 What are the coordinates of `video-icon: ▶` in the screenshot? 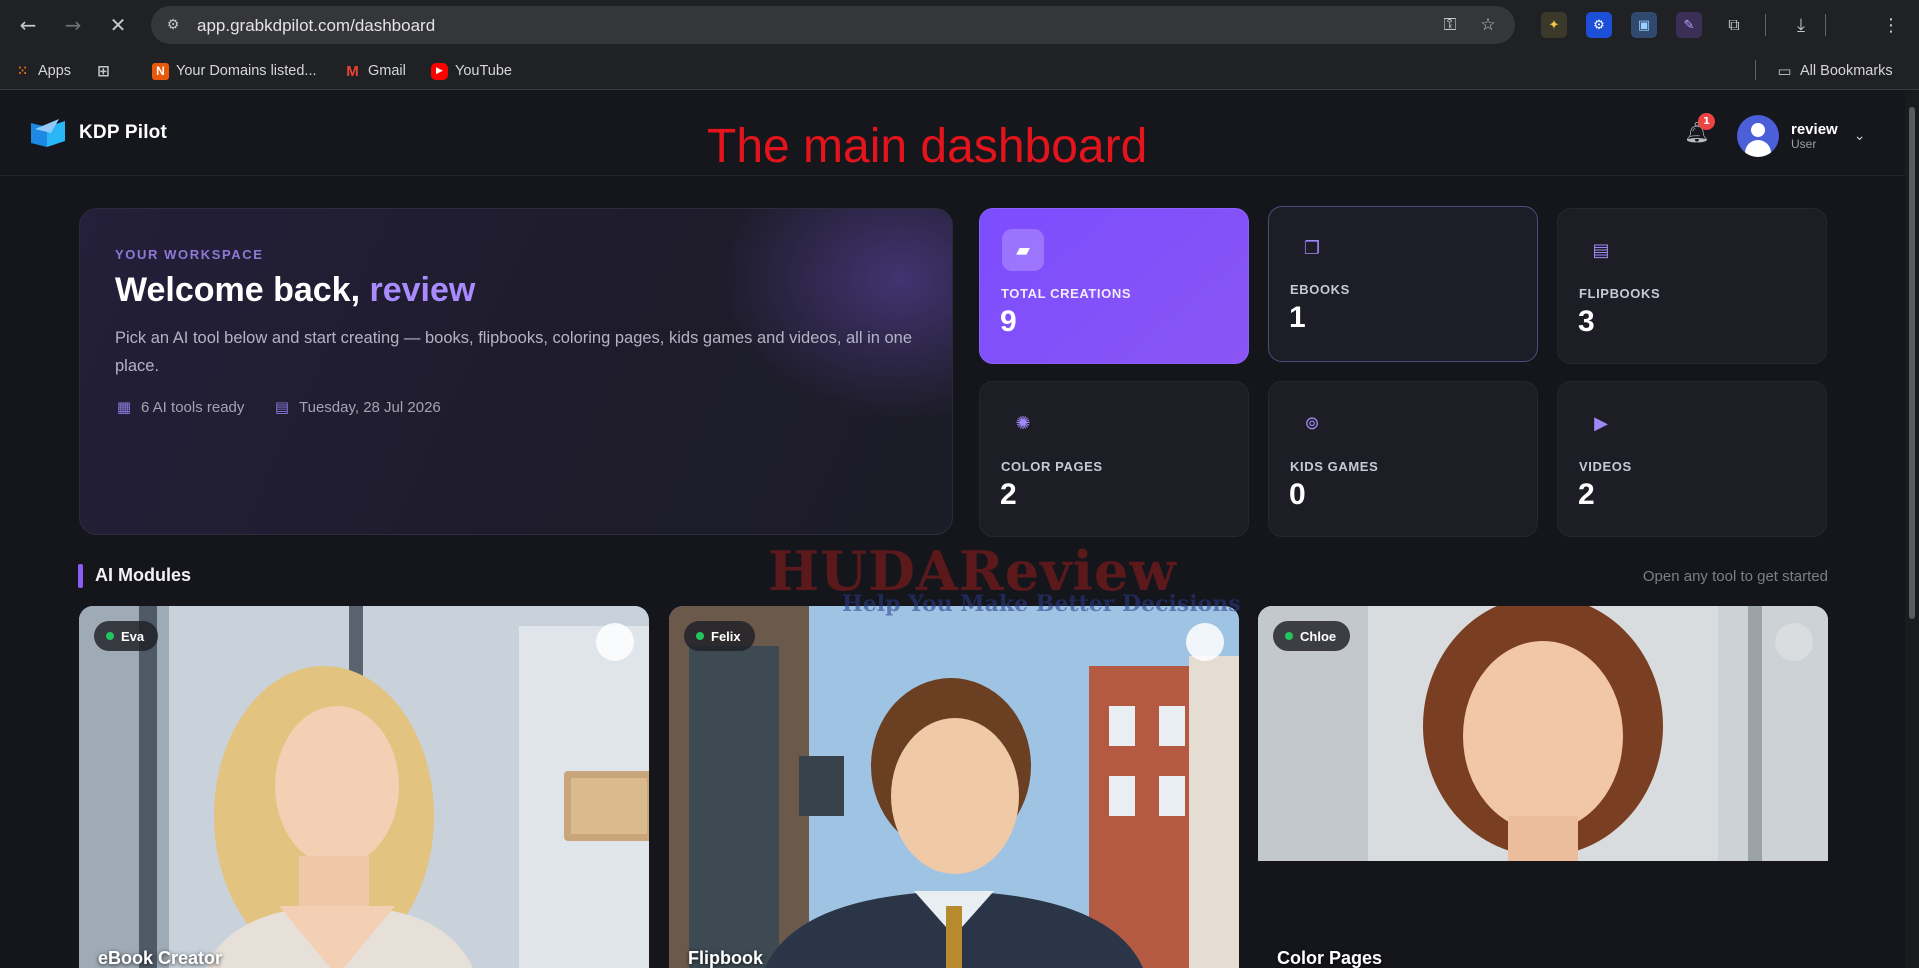 It's located at (1601, 423).